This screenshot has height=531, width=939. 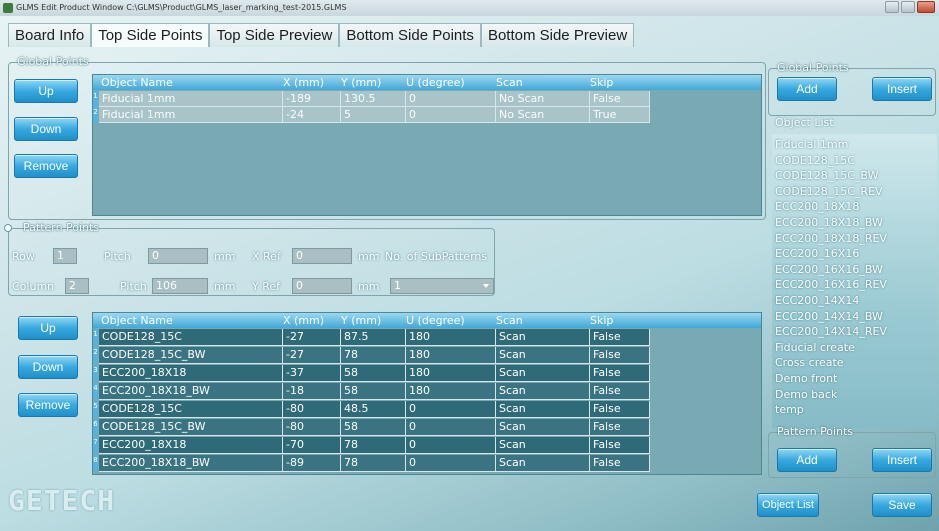 What do you see at coordinates (274, 35) in the screenshot?
I see `tab-top-side-preview: Top Side Preview` at bounding box center [274, 35].